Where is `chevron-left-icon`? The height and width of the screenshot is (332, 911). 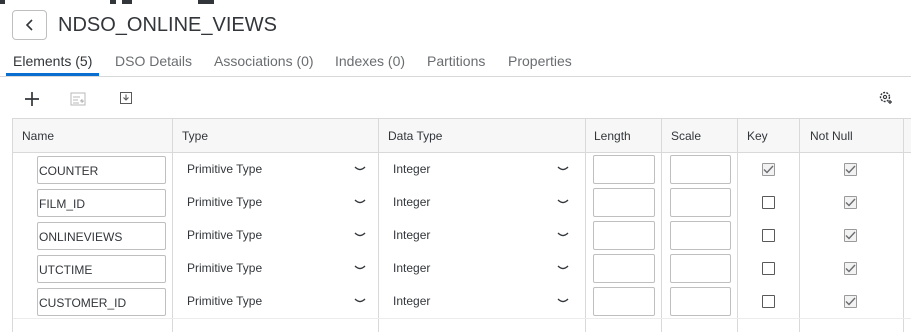 chevron-left-icon is located at coordinates (29, 25).